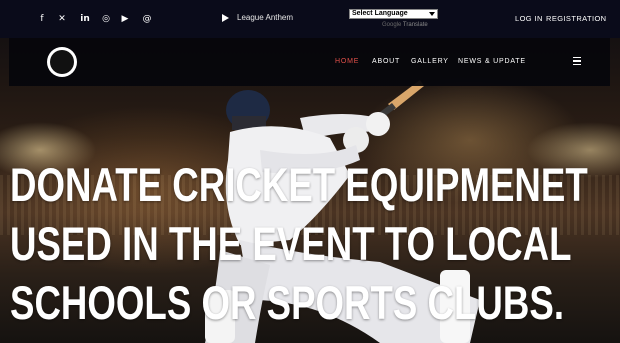 This screenshot has height=343, width=620. Describe the element at coordinates (147, 19) in the screenshot. I see `threads-icon: @` at that location.